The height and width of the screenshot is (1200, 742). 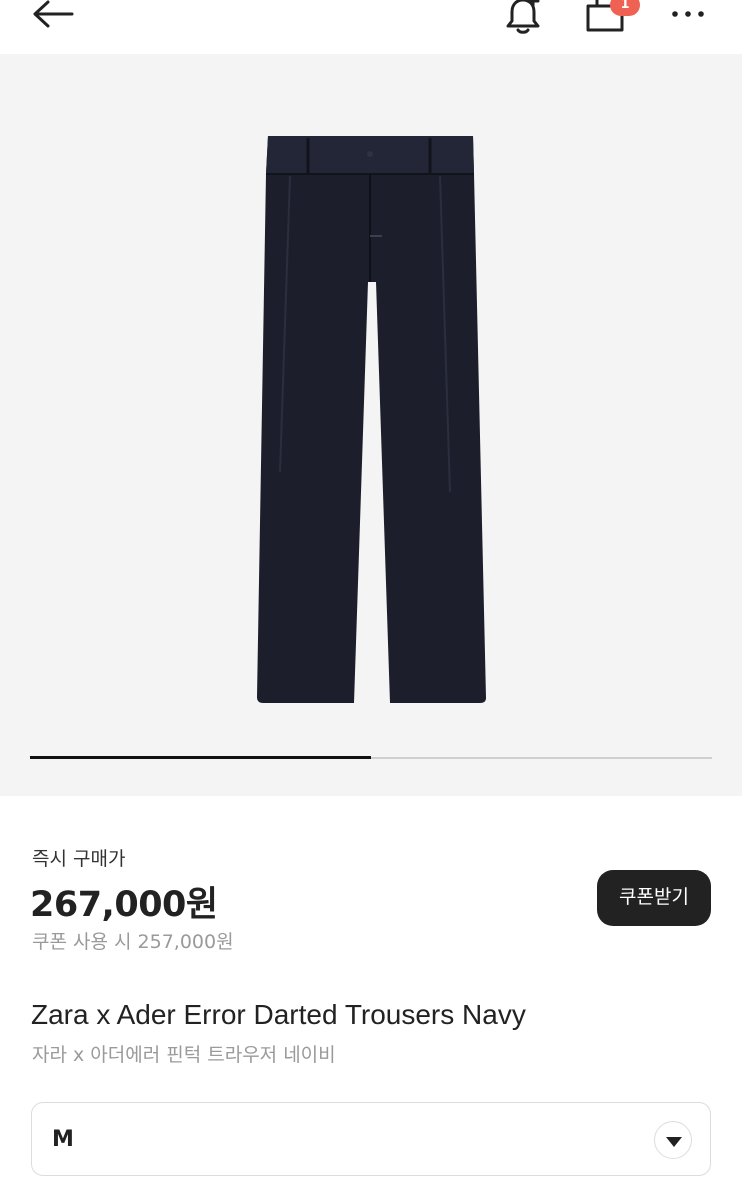 What do you see at coordinates (124, 905) in the screenshot?
I see `price: 267,000원` at bounding box center [124, 905].